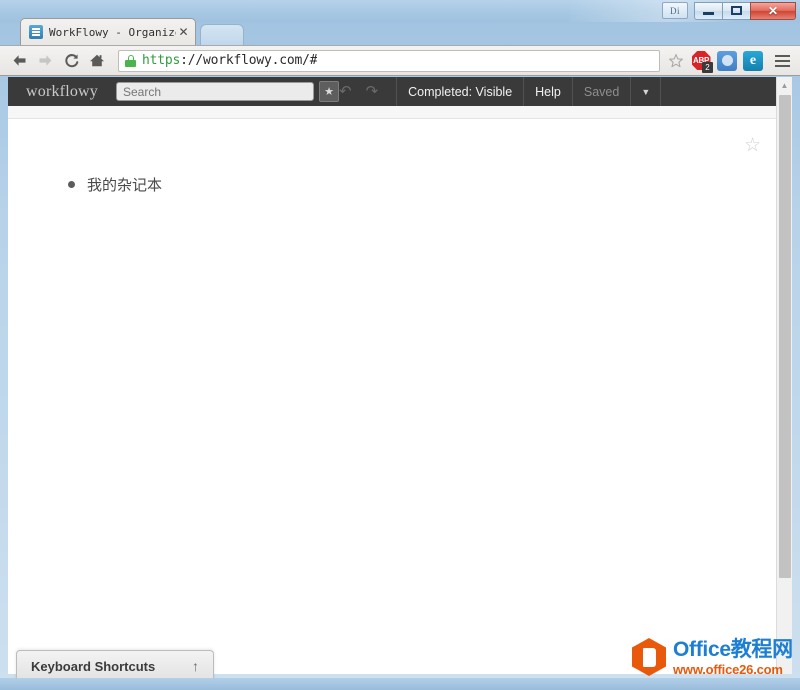  I want to click on arrow-up-icon: ↑, so click(195, 666).